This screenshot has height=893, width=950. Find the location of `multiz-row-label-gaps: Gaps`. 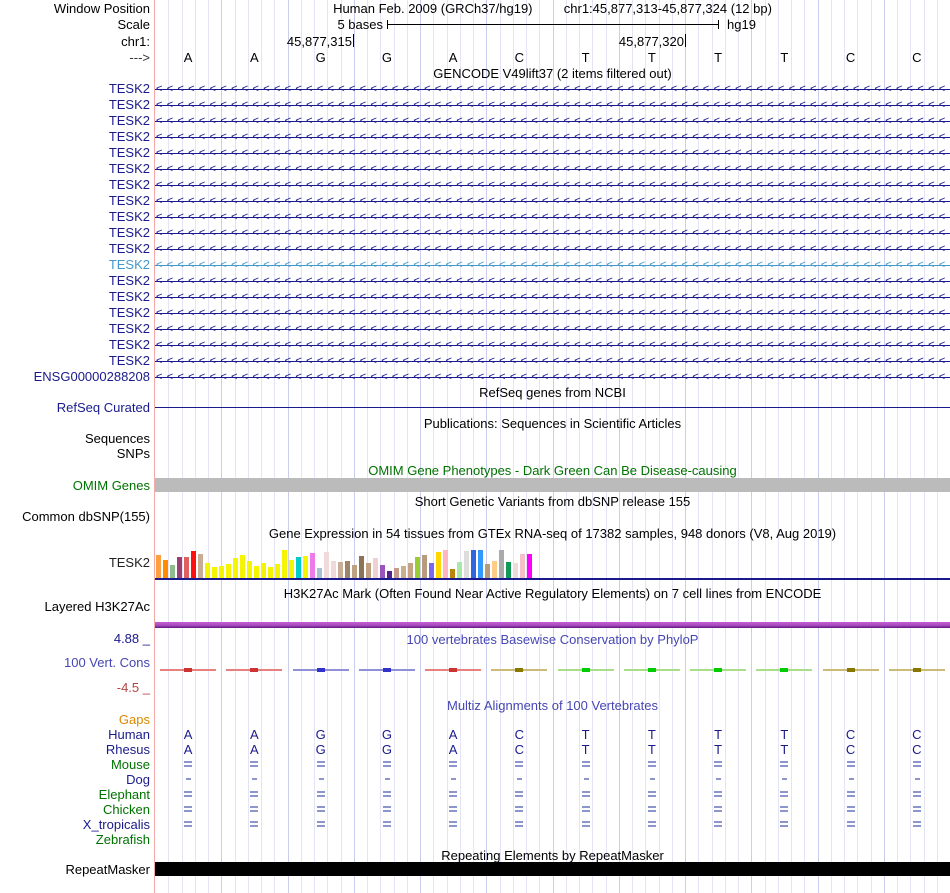

multiz-row-label-gaps: Gaps is located at coordinates (75, 719).